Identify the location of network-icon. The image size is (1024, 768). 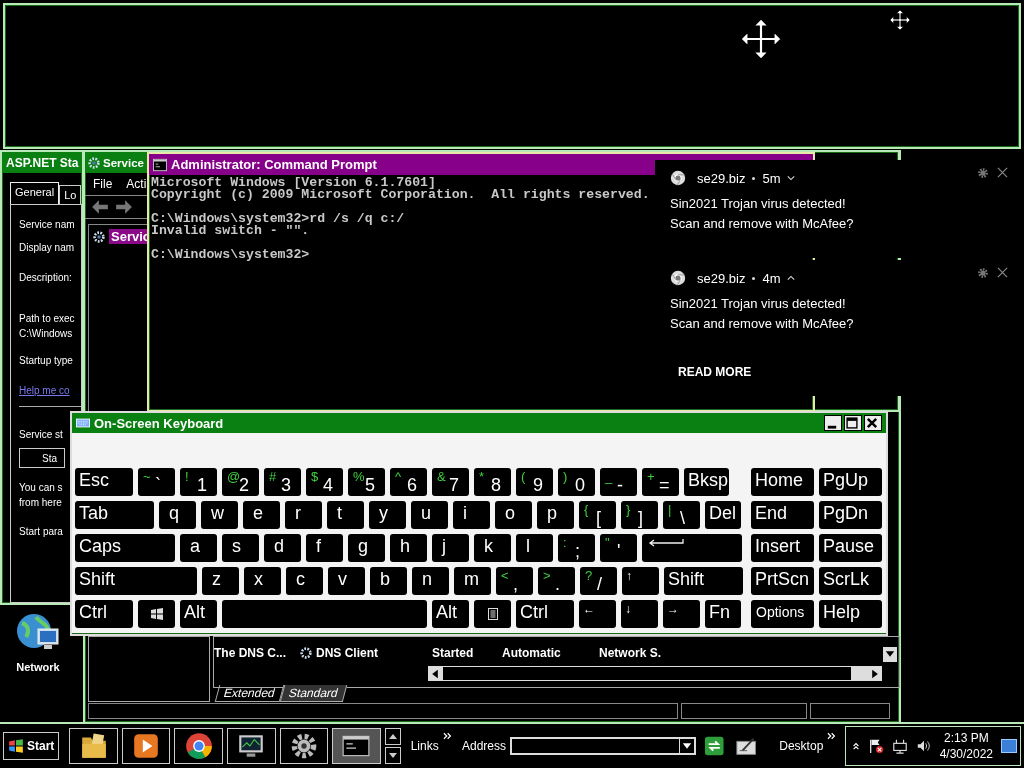
(899, 746).